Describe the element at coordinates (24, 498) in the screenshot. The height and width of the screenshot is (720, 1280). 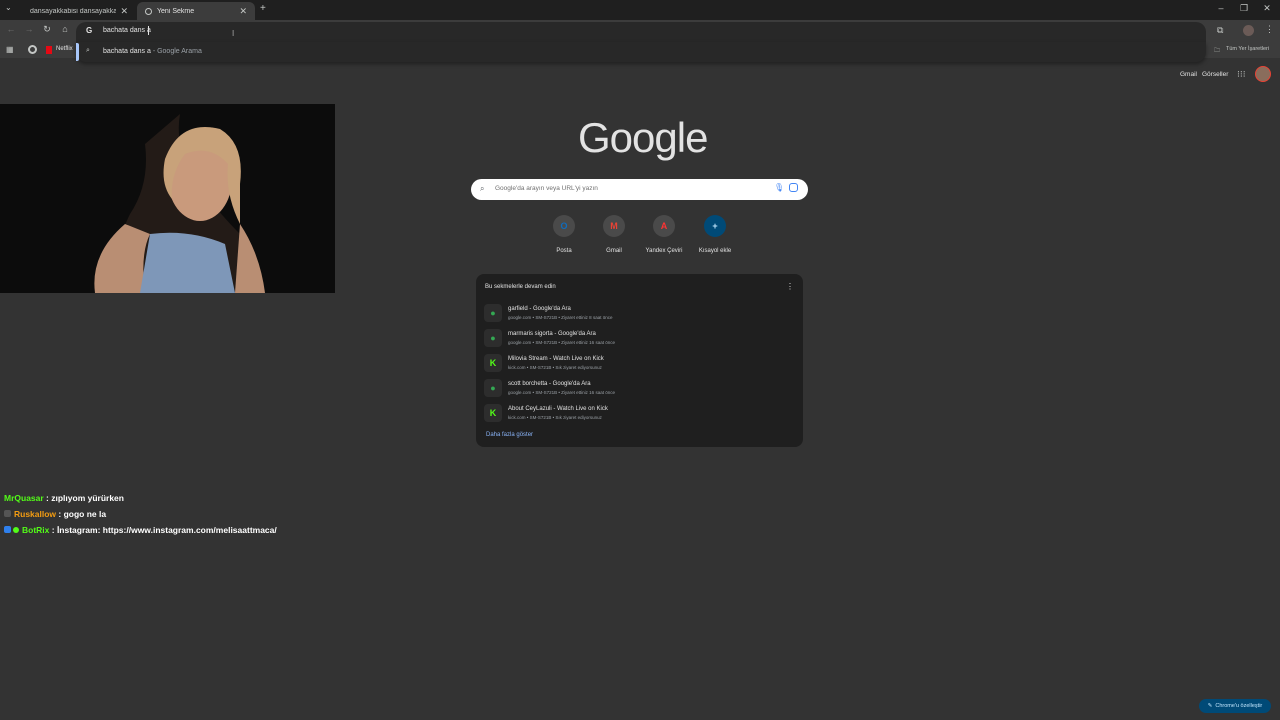
I see `chat-username: MrQuasar` at that location.